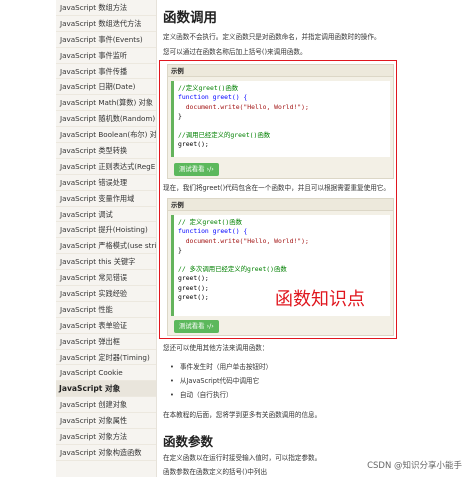  What do you see at coordinates (106, 294) in the screenshot?
I see `sidebar-item: JavaScript 实践经验` at bounding box center [106, 294].